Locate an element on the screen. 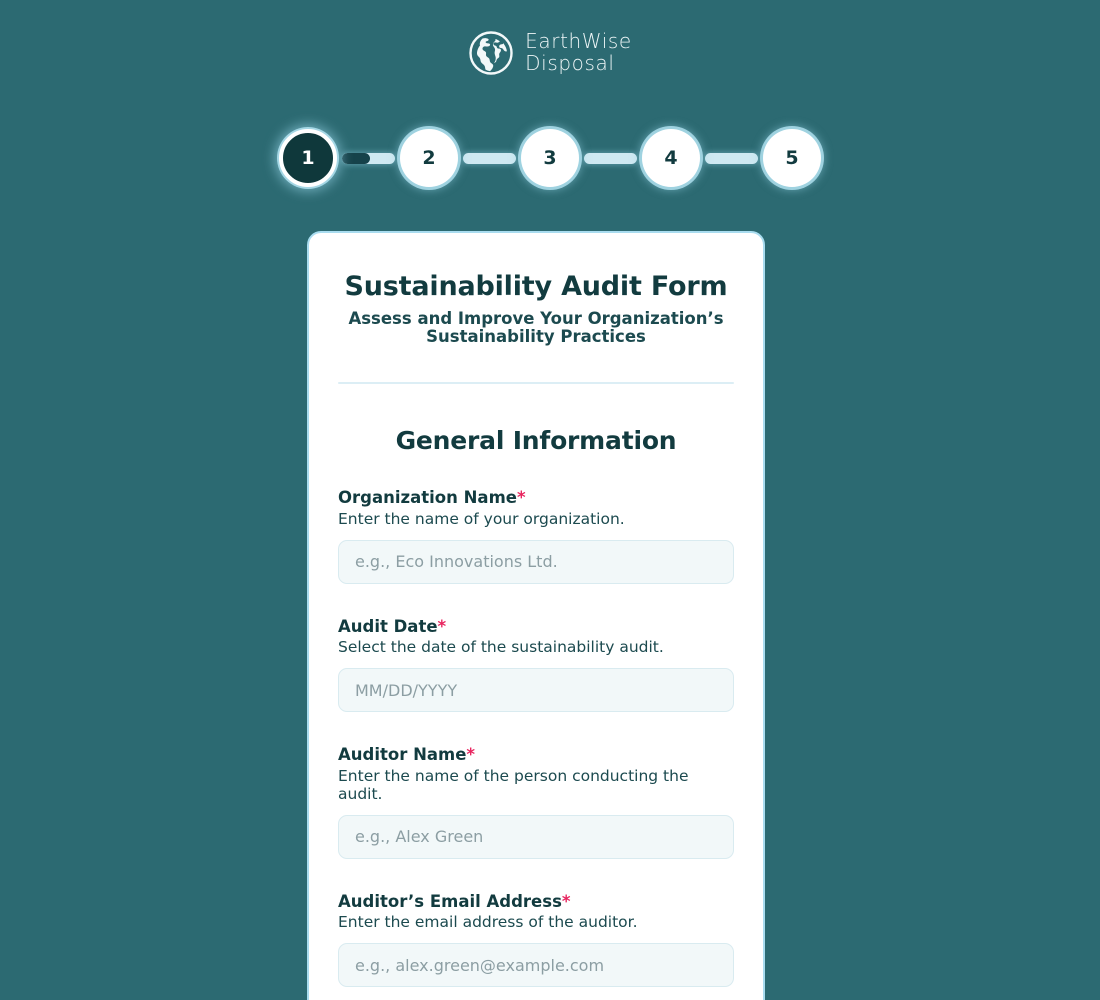 This screenshot has height=1000, width=1100. step-number-5: 5 is located at coordinates (792, 158).